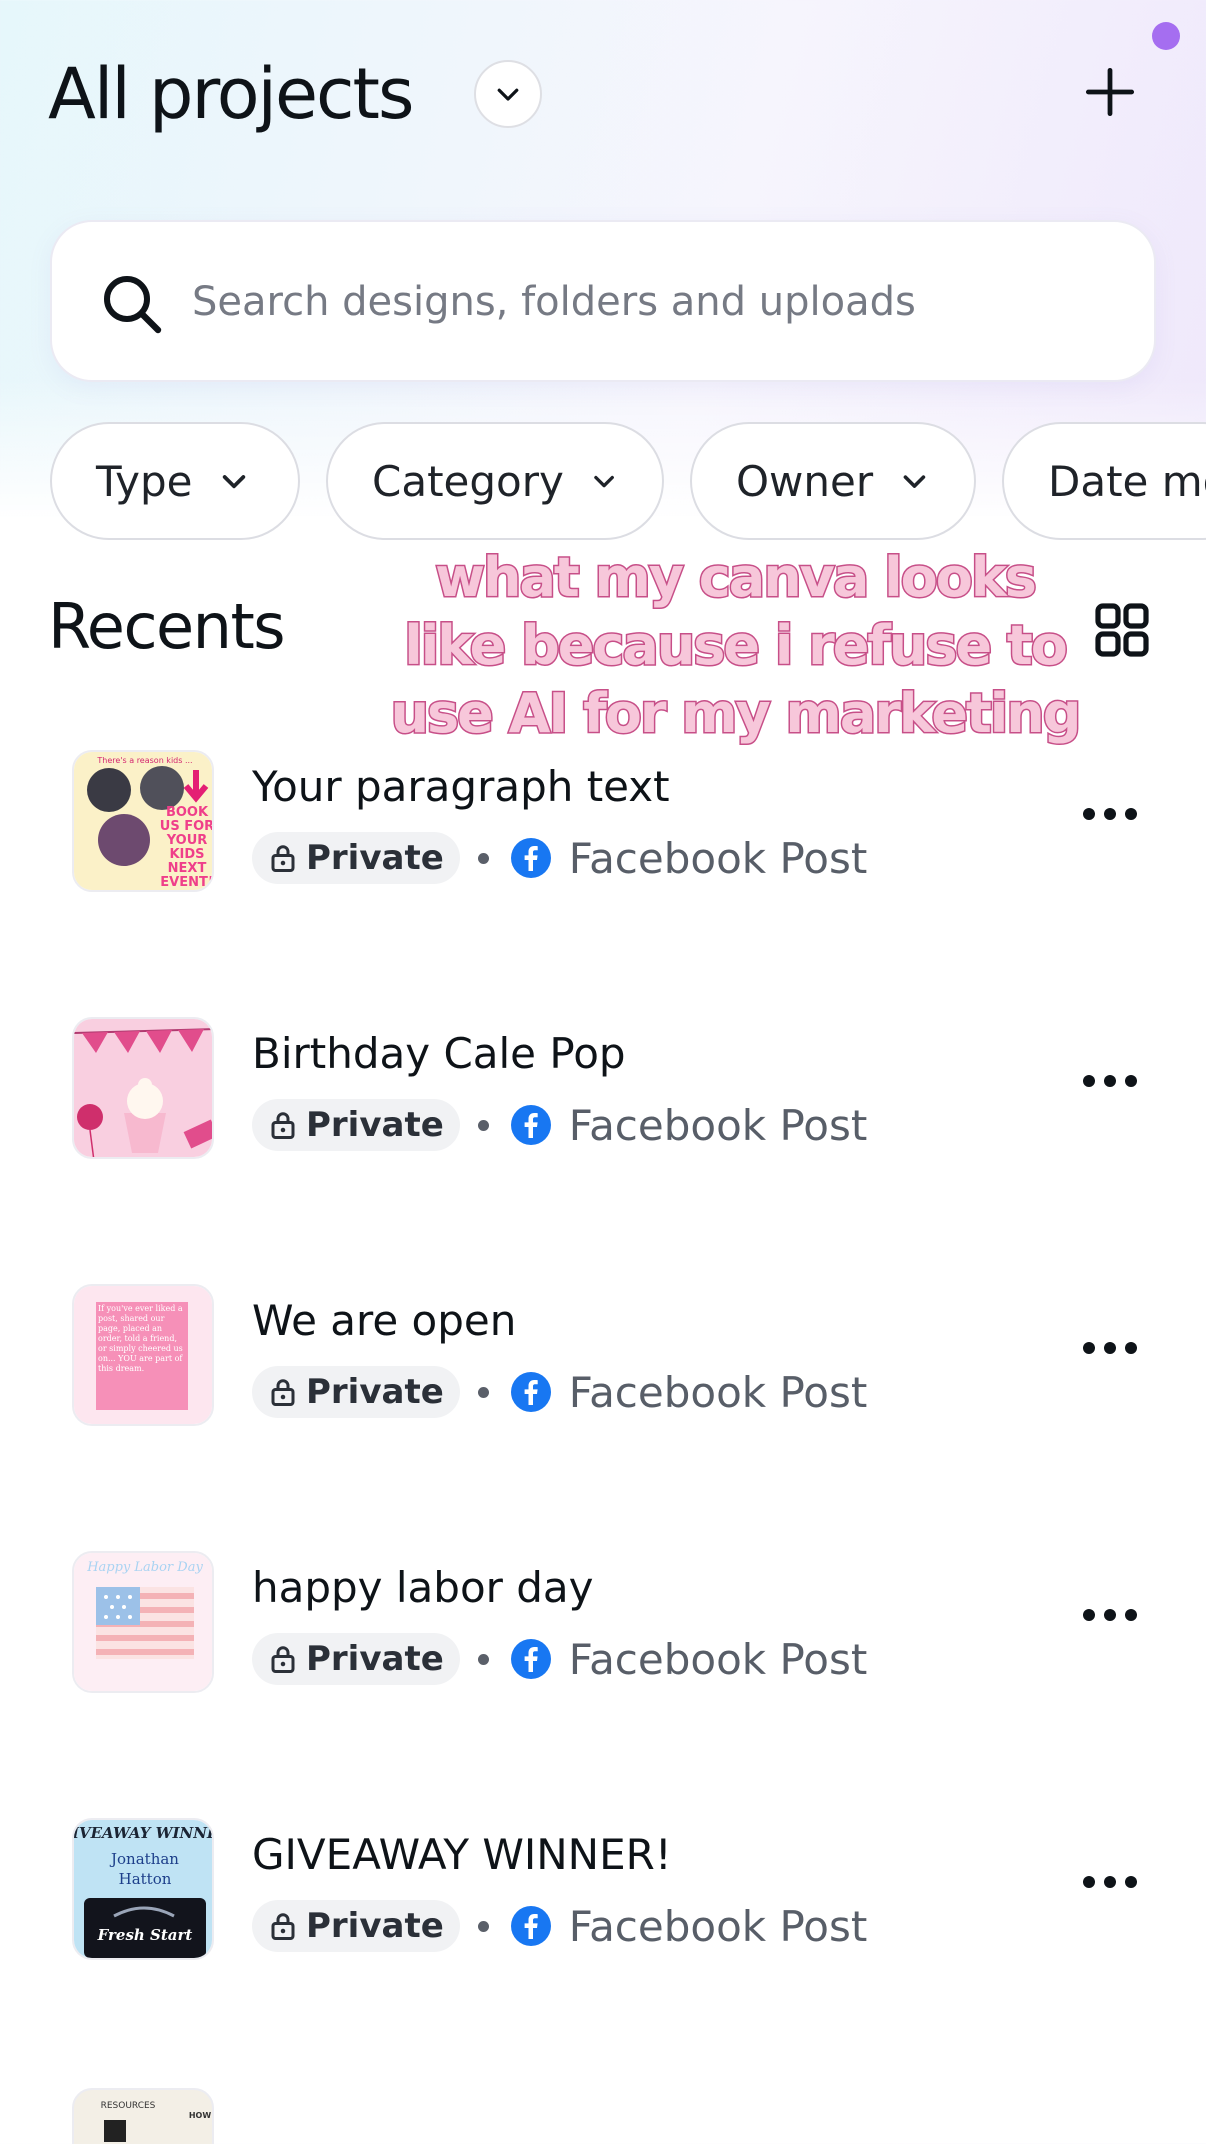 Image resolution: width=1206 pixels, height=2144 pixels. I want to click on recents-heading: Recents, so click(167, 626).